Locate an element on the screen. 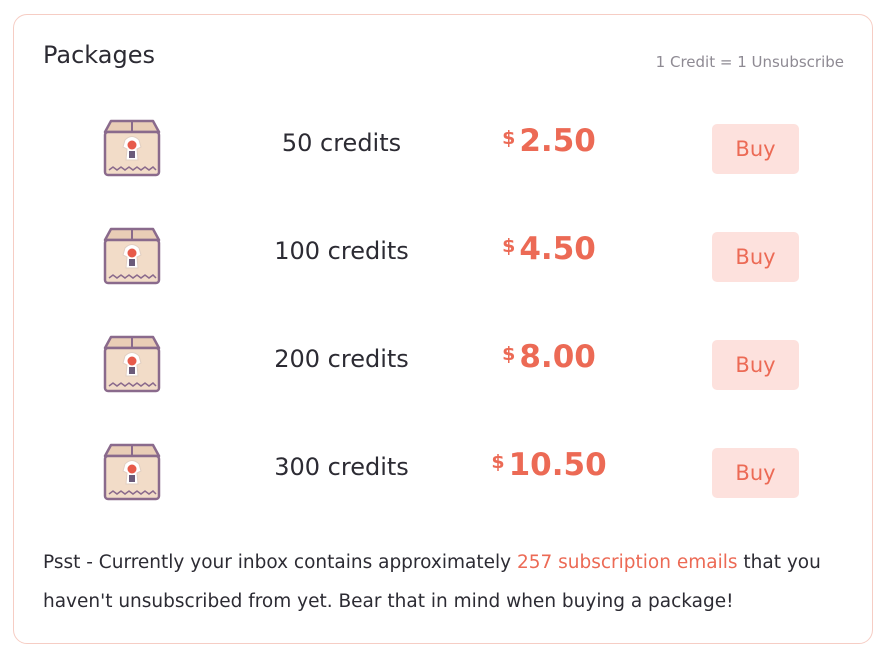  package-row: 200 credits $8.00 Buy is located at coordinates (443, 365).